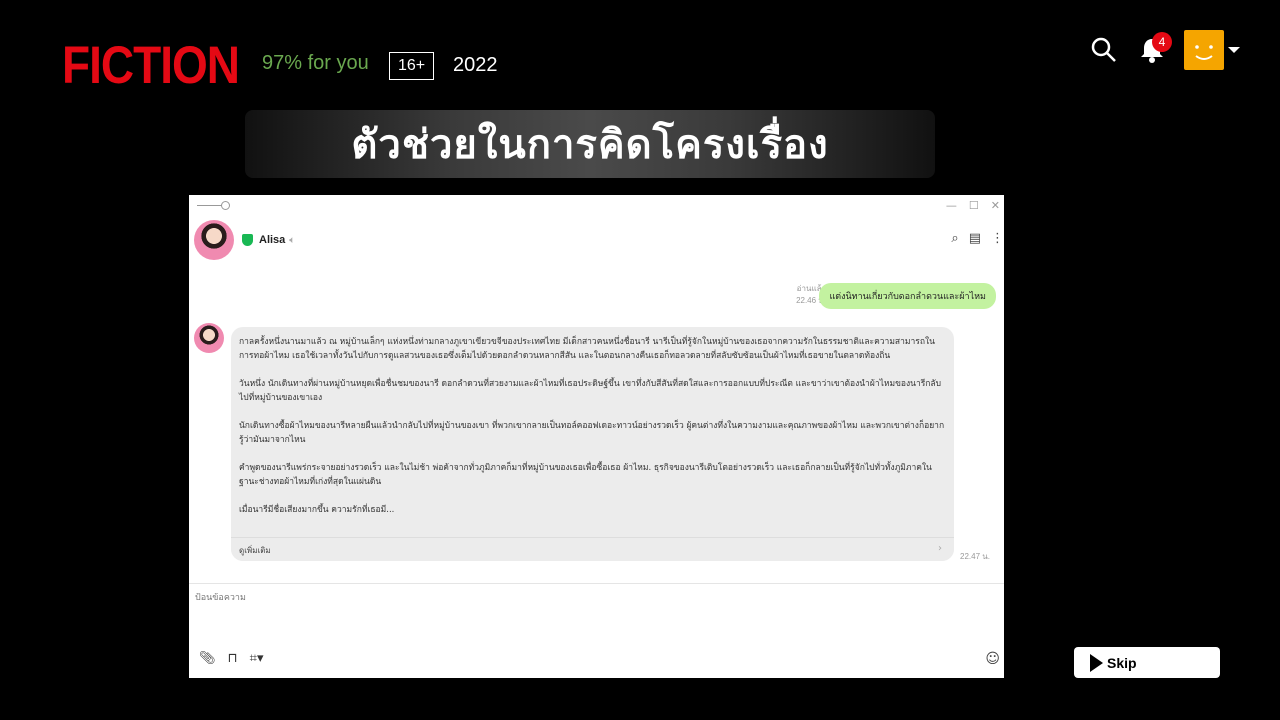  What do you see at coordinates (255, 550) in the screenshot?
I see `read-more-label: ดูเพิ่มเติม` at bounding box center [255, 550].